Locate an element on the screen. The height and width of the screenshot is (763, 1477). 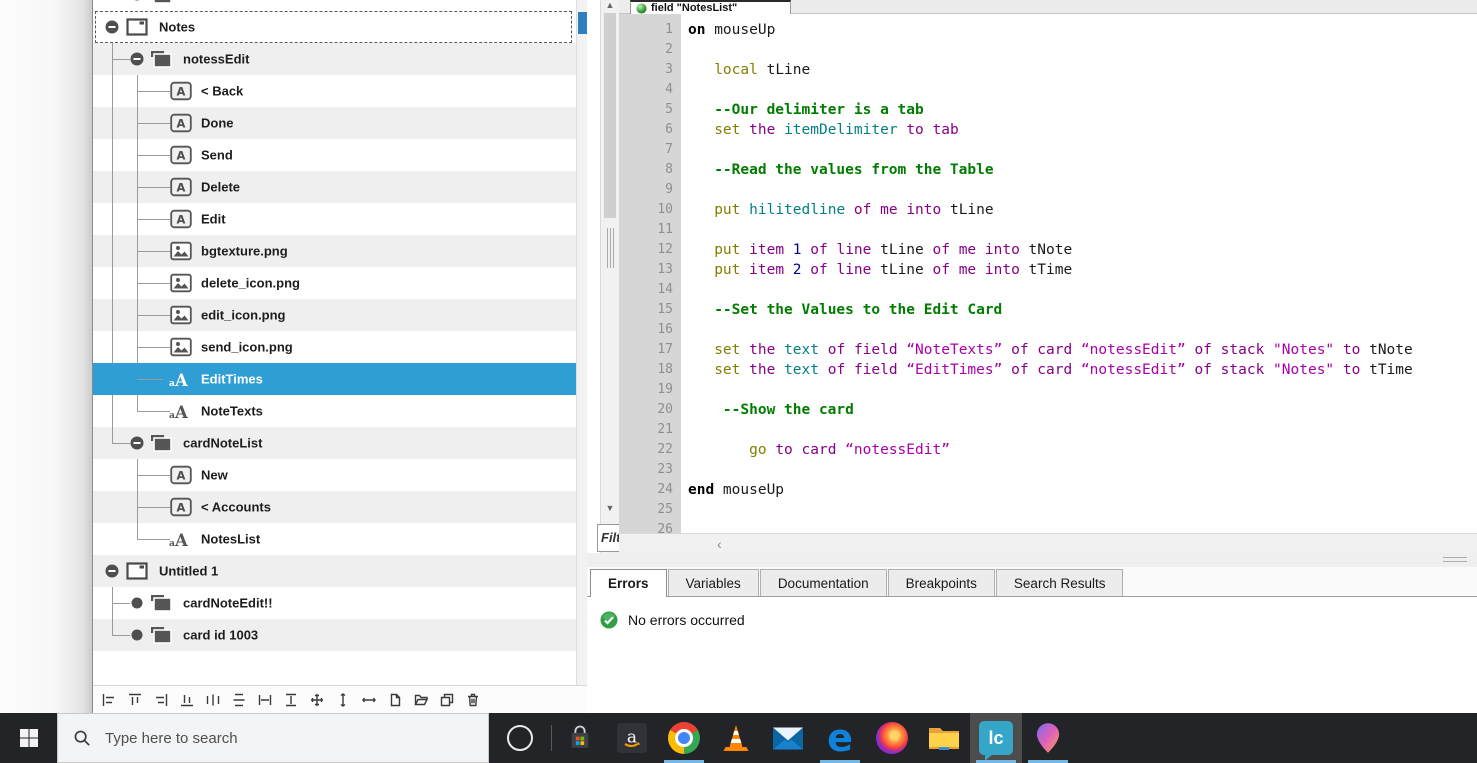
set-height-icon is located at coordinates (343, 700).